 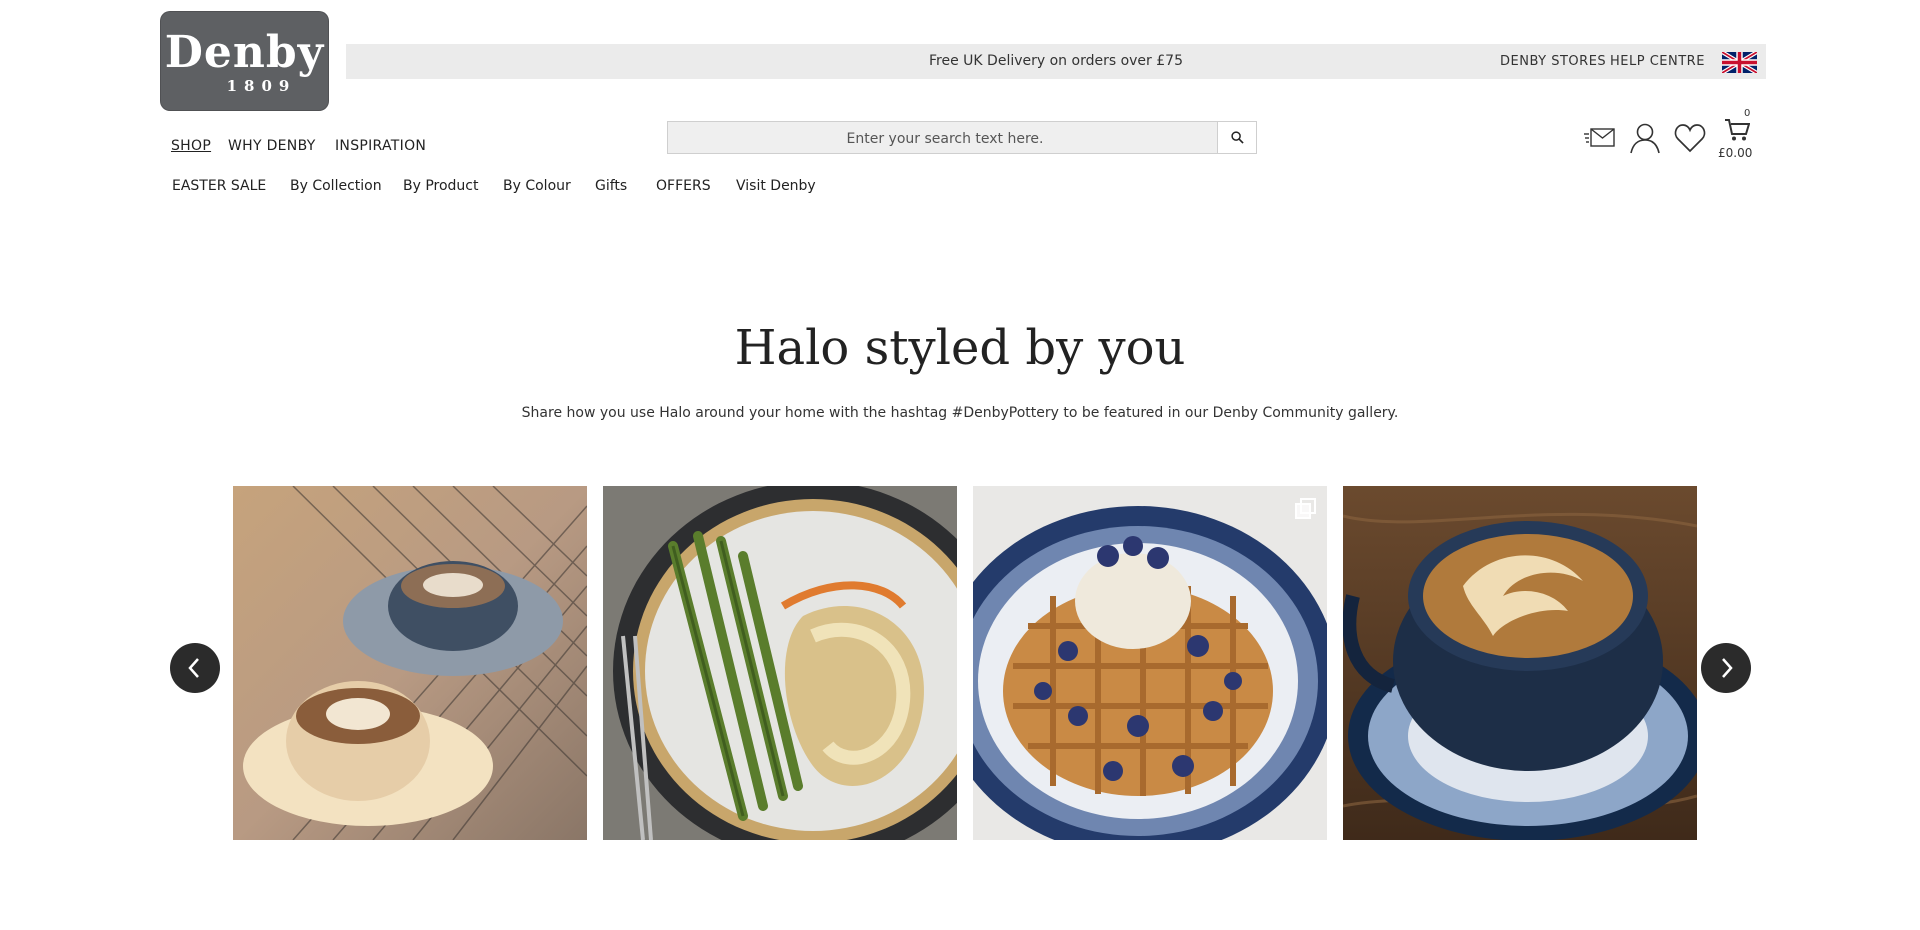 What do you see at coordinates (380, 146) in the screenshot?
I see `nav-inspiration: INSPIRATION` at bounding box center [380, 146].